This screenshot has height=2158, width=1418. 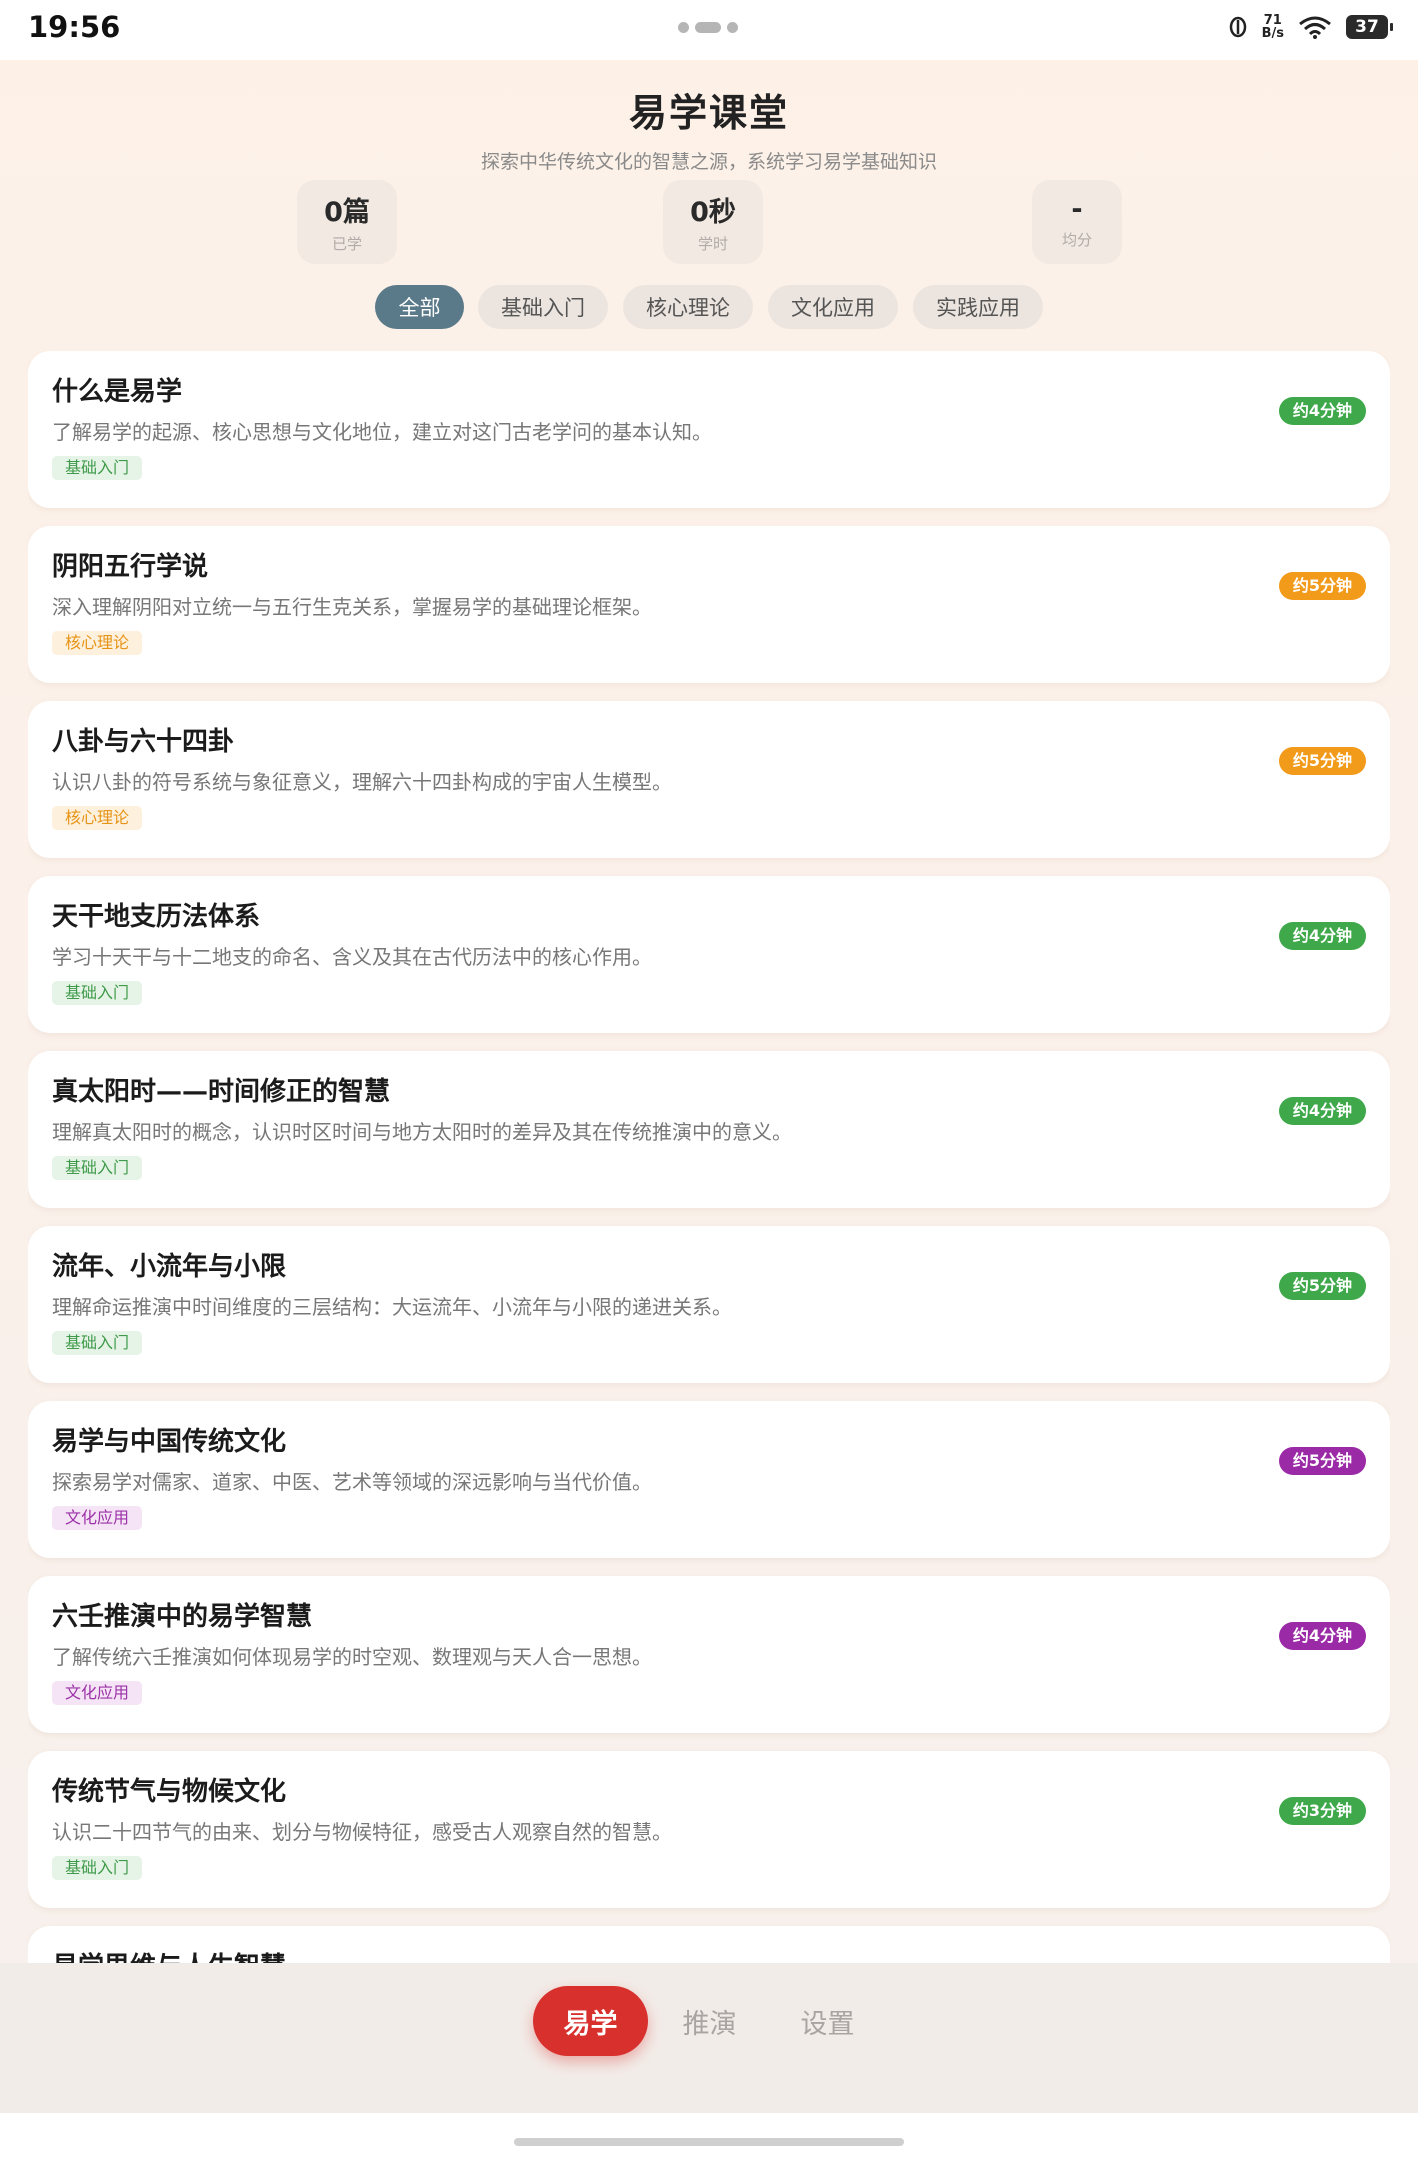 What do you see at coordinates (1076, 240) in the screenshot?
I see `stat-label: 均分` at bounding box center [1076, 240].